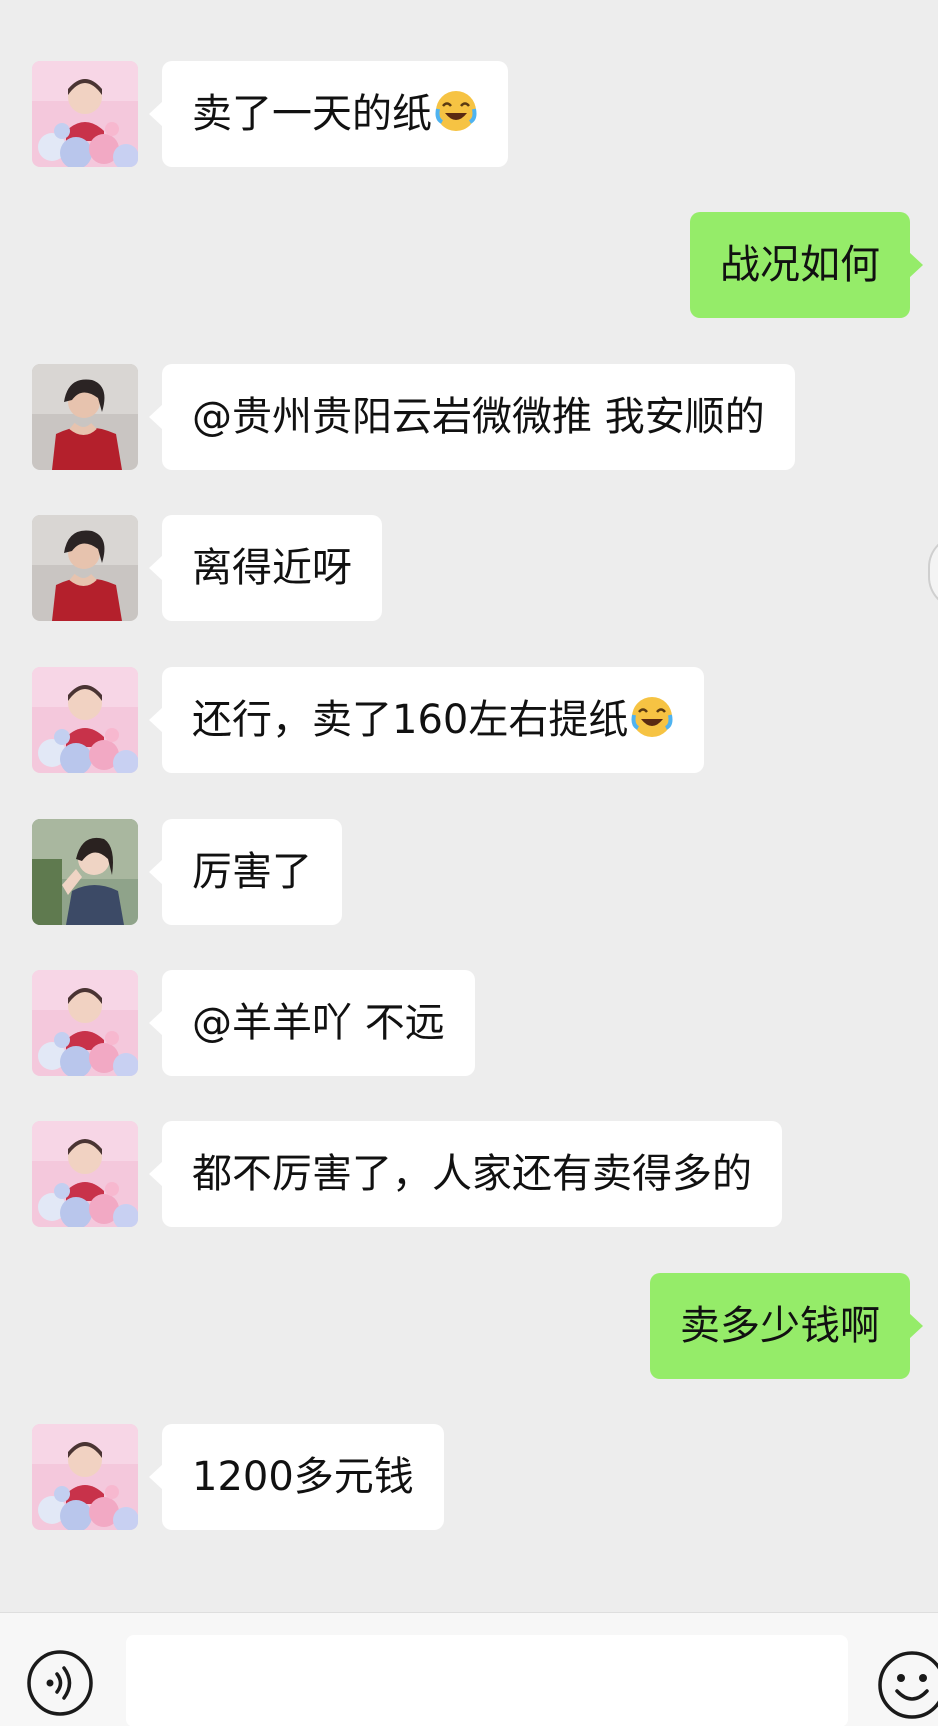  What do you see at coordinates (907, 1685) in the screenshot?
I see `smiley-face-icon` at bounding box center [907, 1685].